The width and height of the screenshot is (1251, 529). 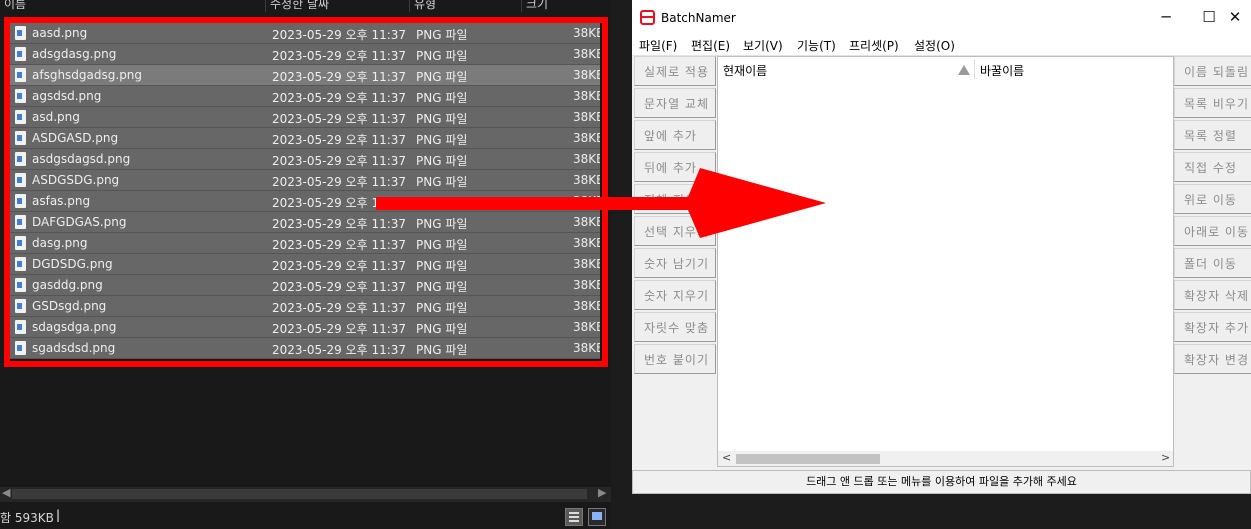 What do you see at coordinates (934, 45) in the screenshot?
I see `menu-settings: 설정(O)` at bounding box center [934, 45].